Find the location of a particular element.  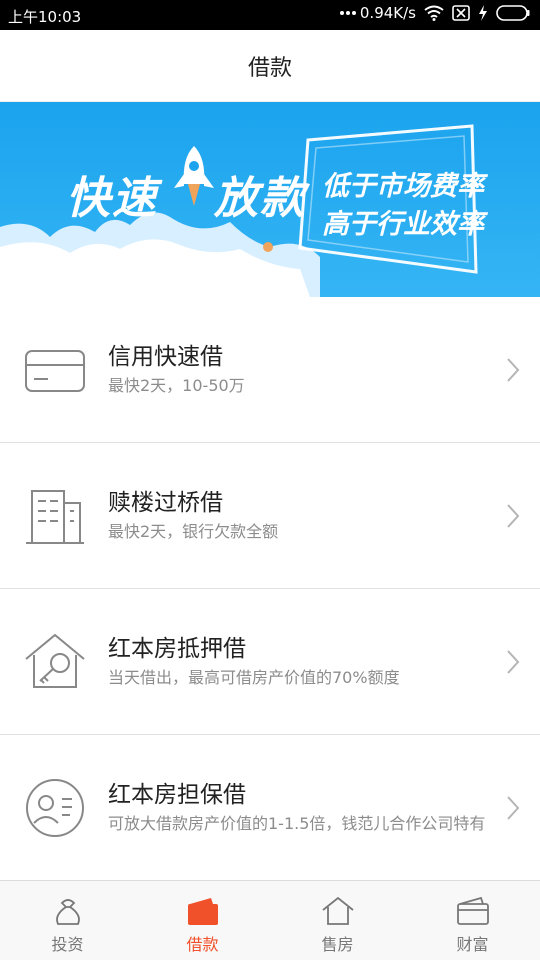

banner-title-left: 快速 is located at coordinates (112, 198).